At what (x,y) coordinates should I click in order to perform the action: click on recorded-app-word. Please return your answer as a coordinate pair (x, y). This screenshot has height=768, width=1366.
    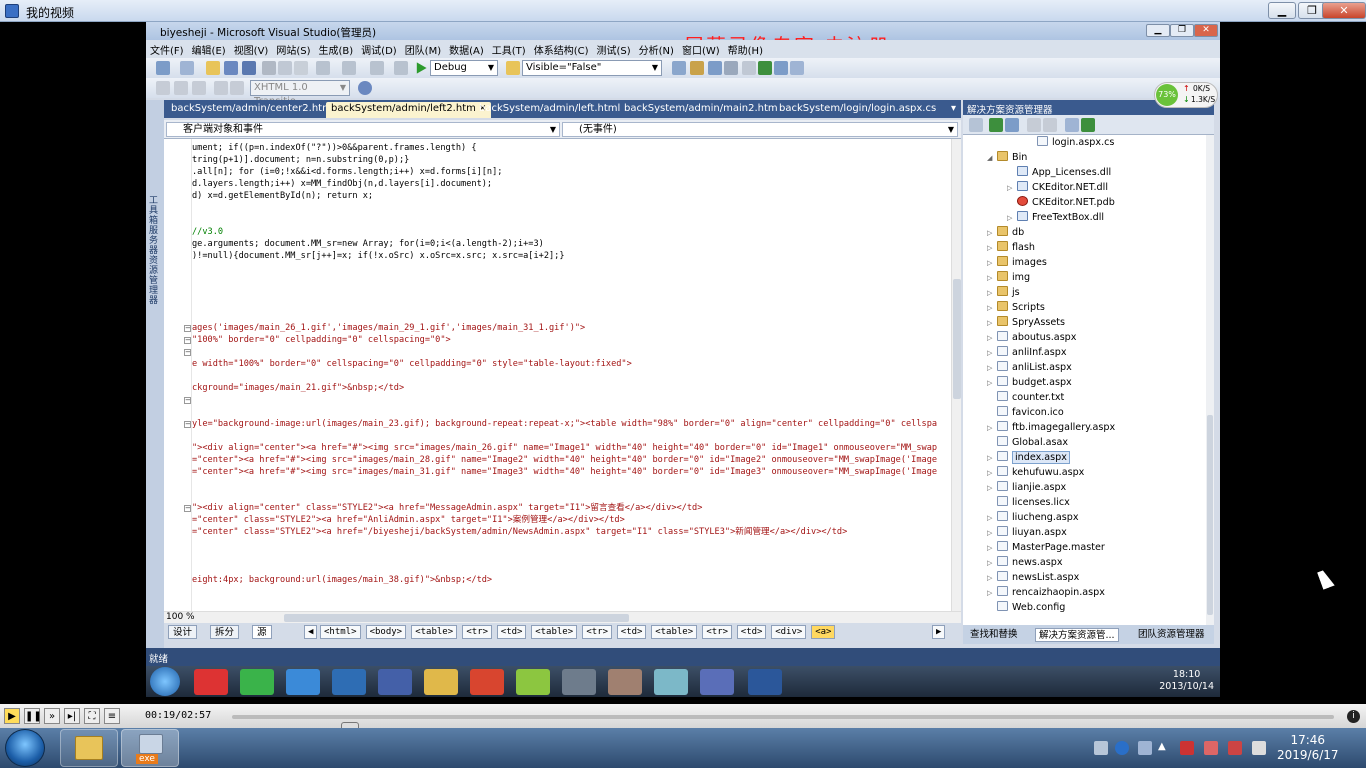
    Looking at the image, I should click on (765, 682).